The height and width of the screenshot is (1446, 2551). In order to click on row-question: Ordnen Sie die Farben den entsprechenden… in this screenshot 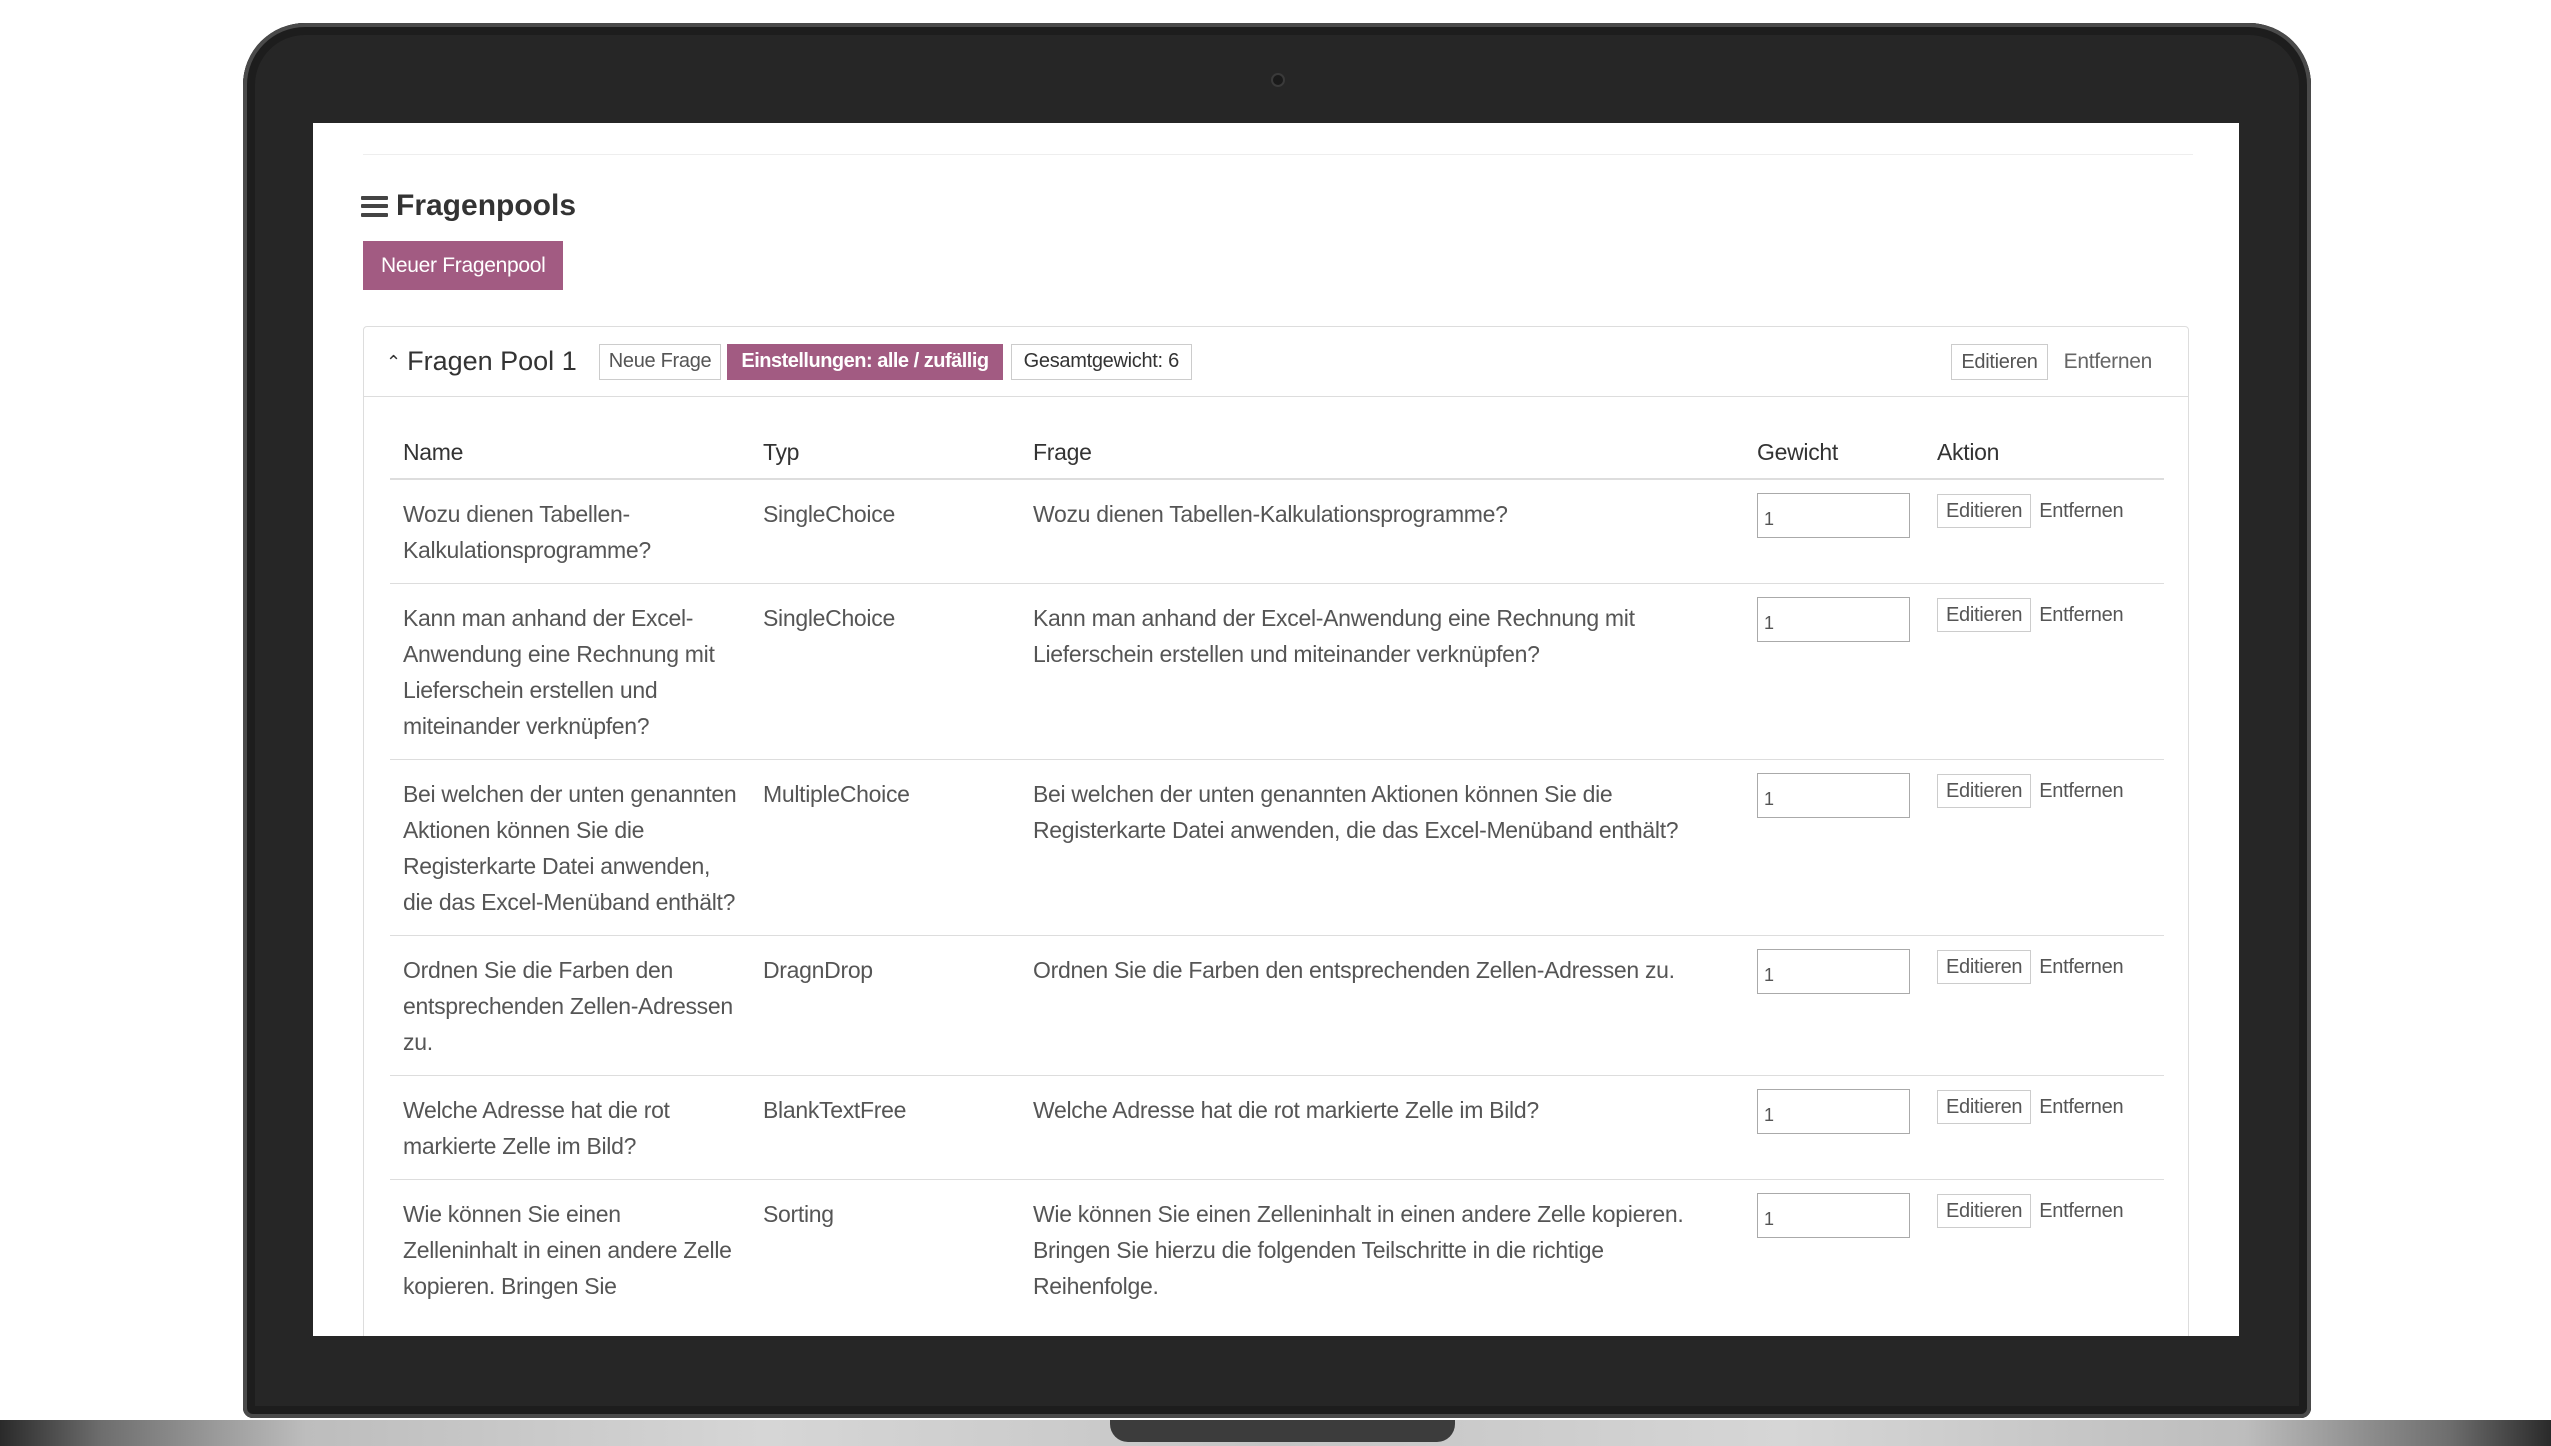, I will do `click(1382, 1005)`.